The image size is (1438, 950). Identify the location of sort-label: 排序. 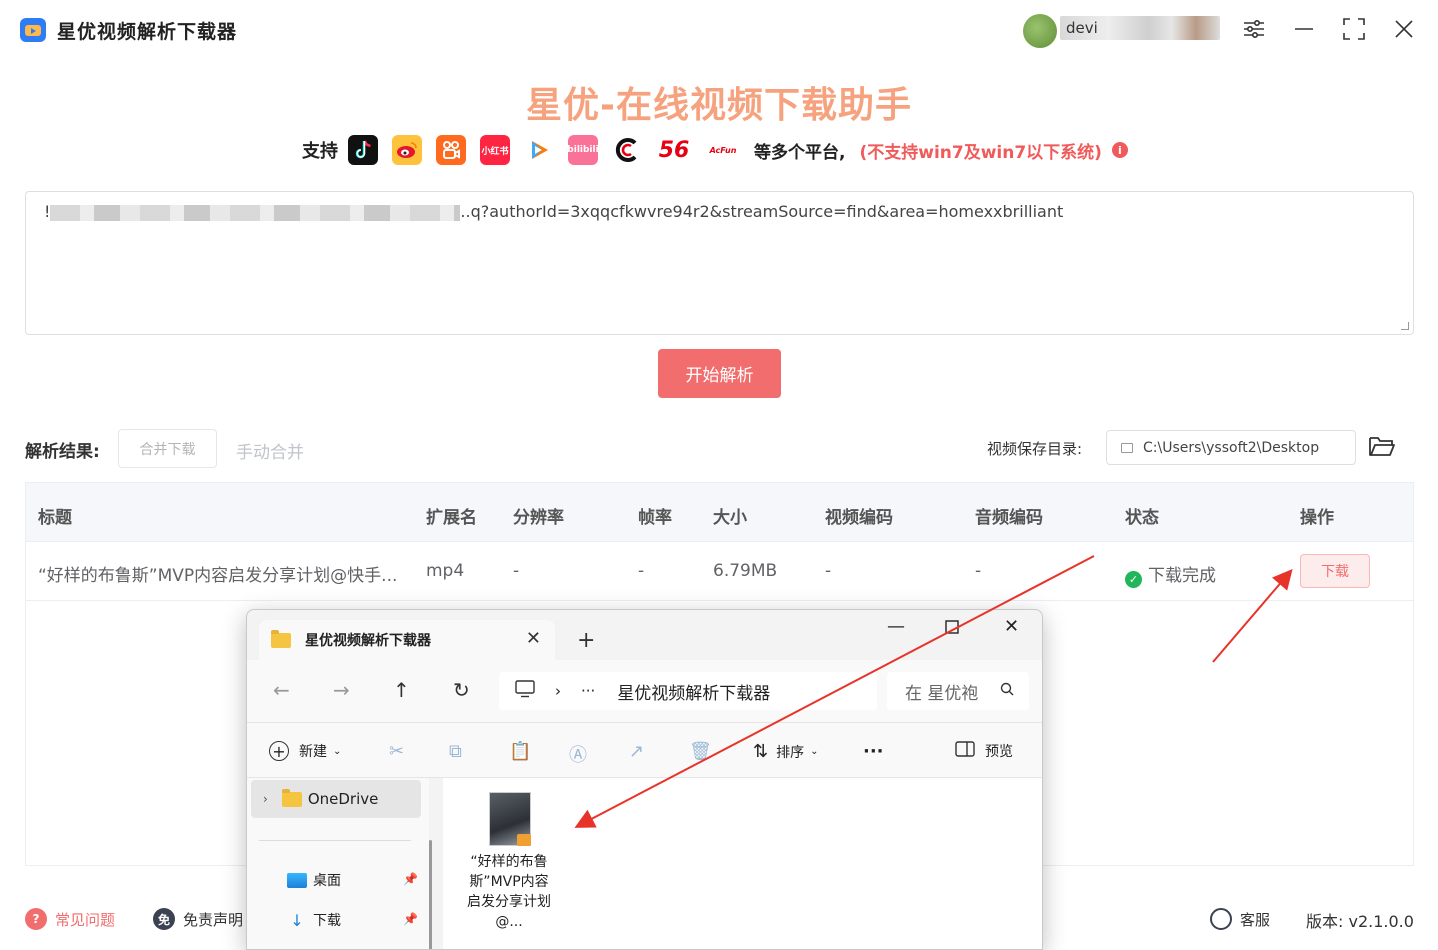
(790, 752).